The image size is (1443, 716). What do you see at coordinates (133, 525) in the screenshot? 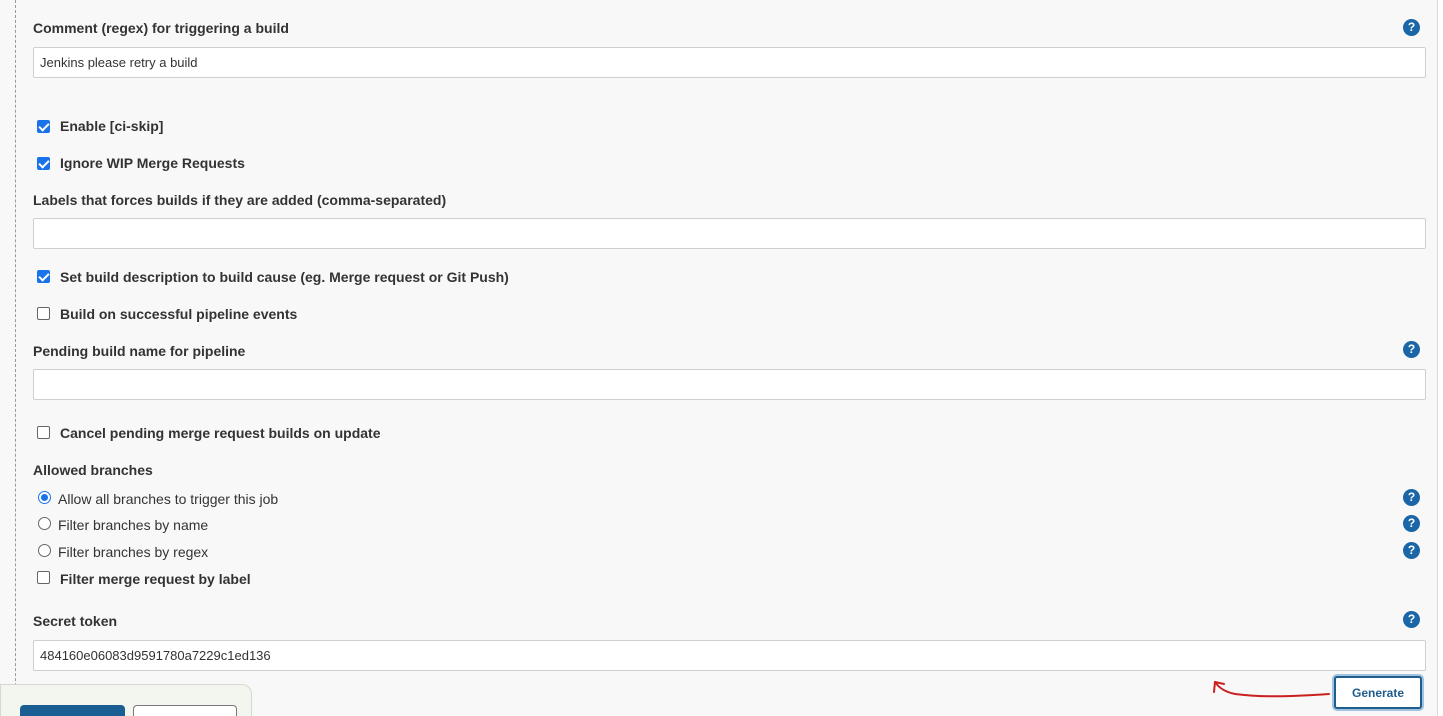
I see `filter-by-name-label: Filter branches by name` at bounding box center [133, 525].